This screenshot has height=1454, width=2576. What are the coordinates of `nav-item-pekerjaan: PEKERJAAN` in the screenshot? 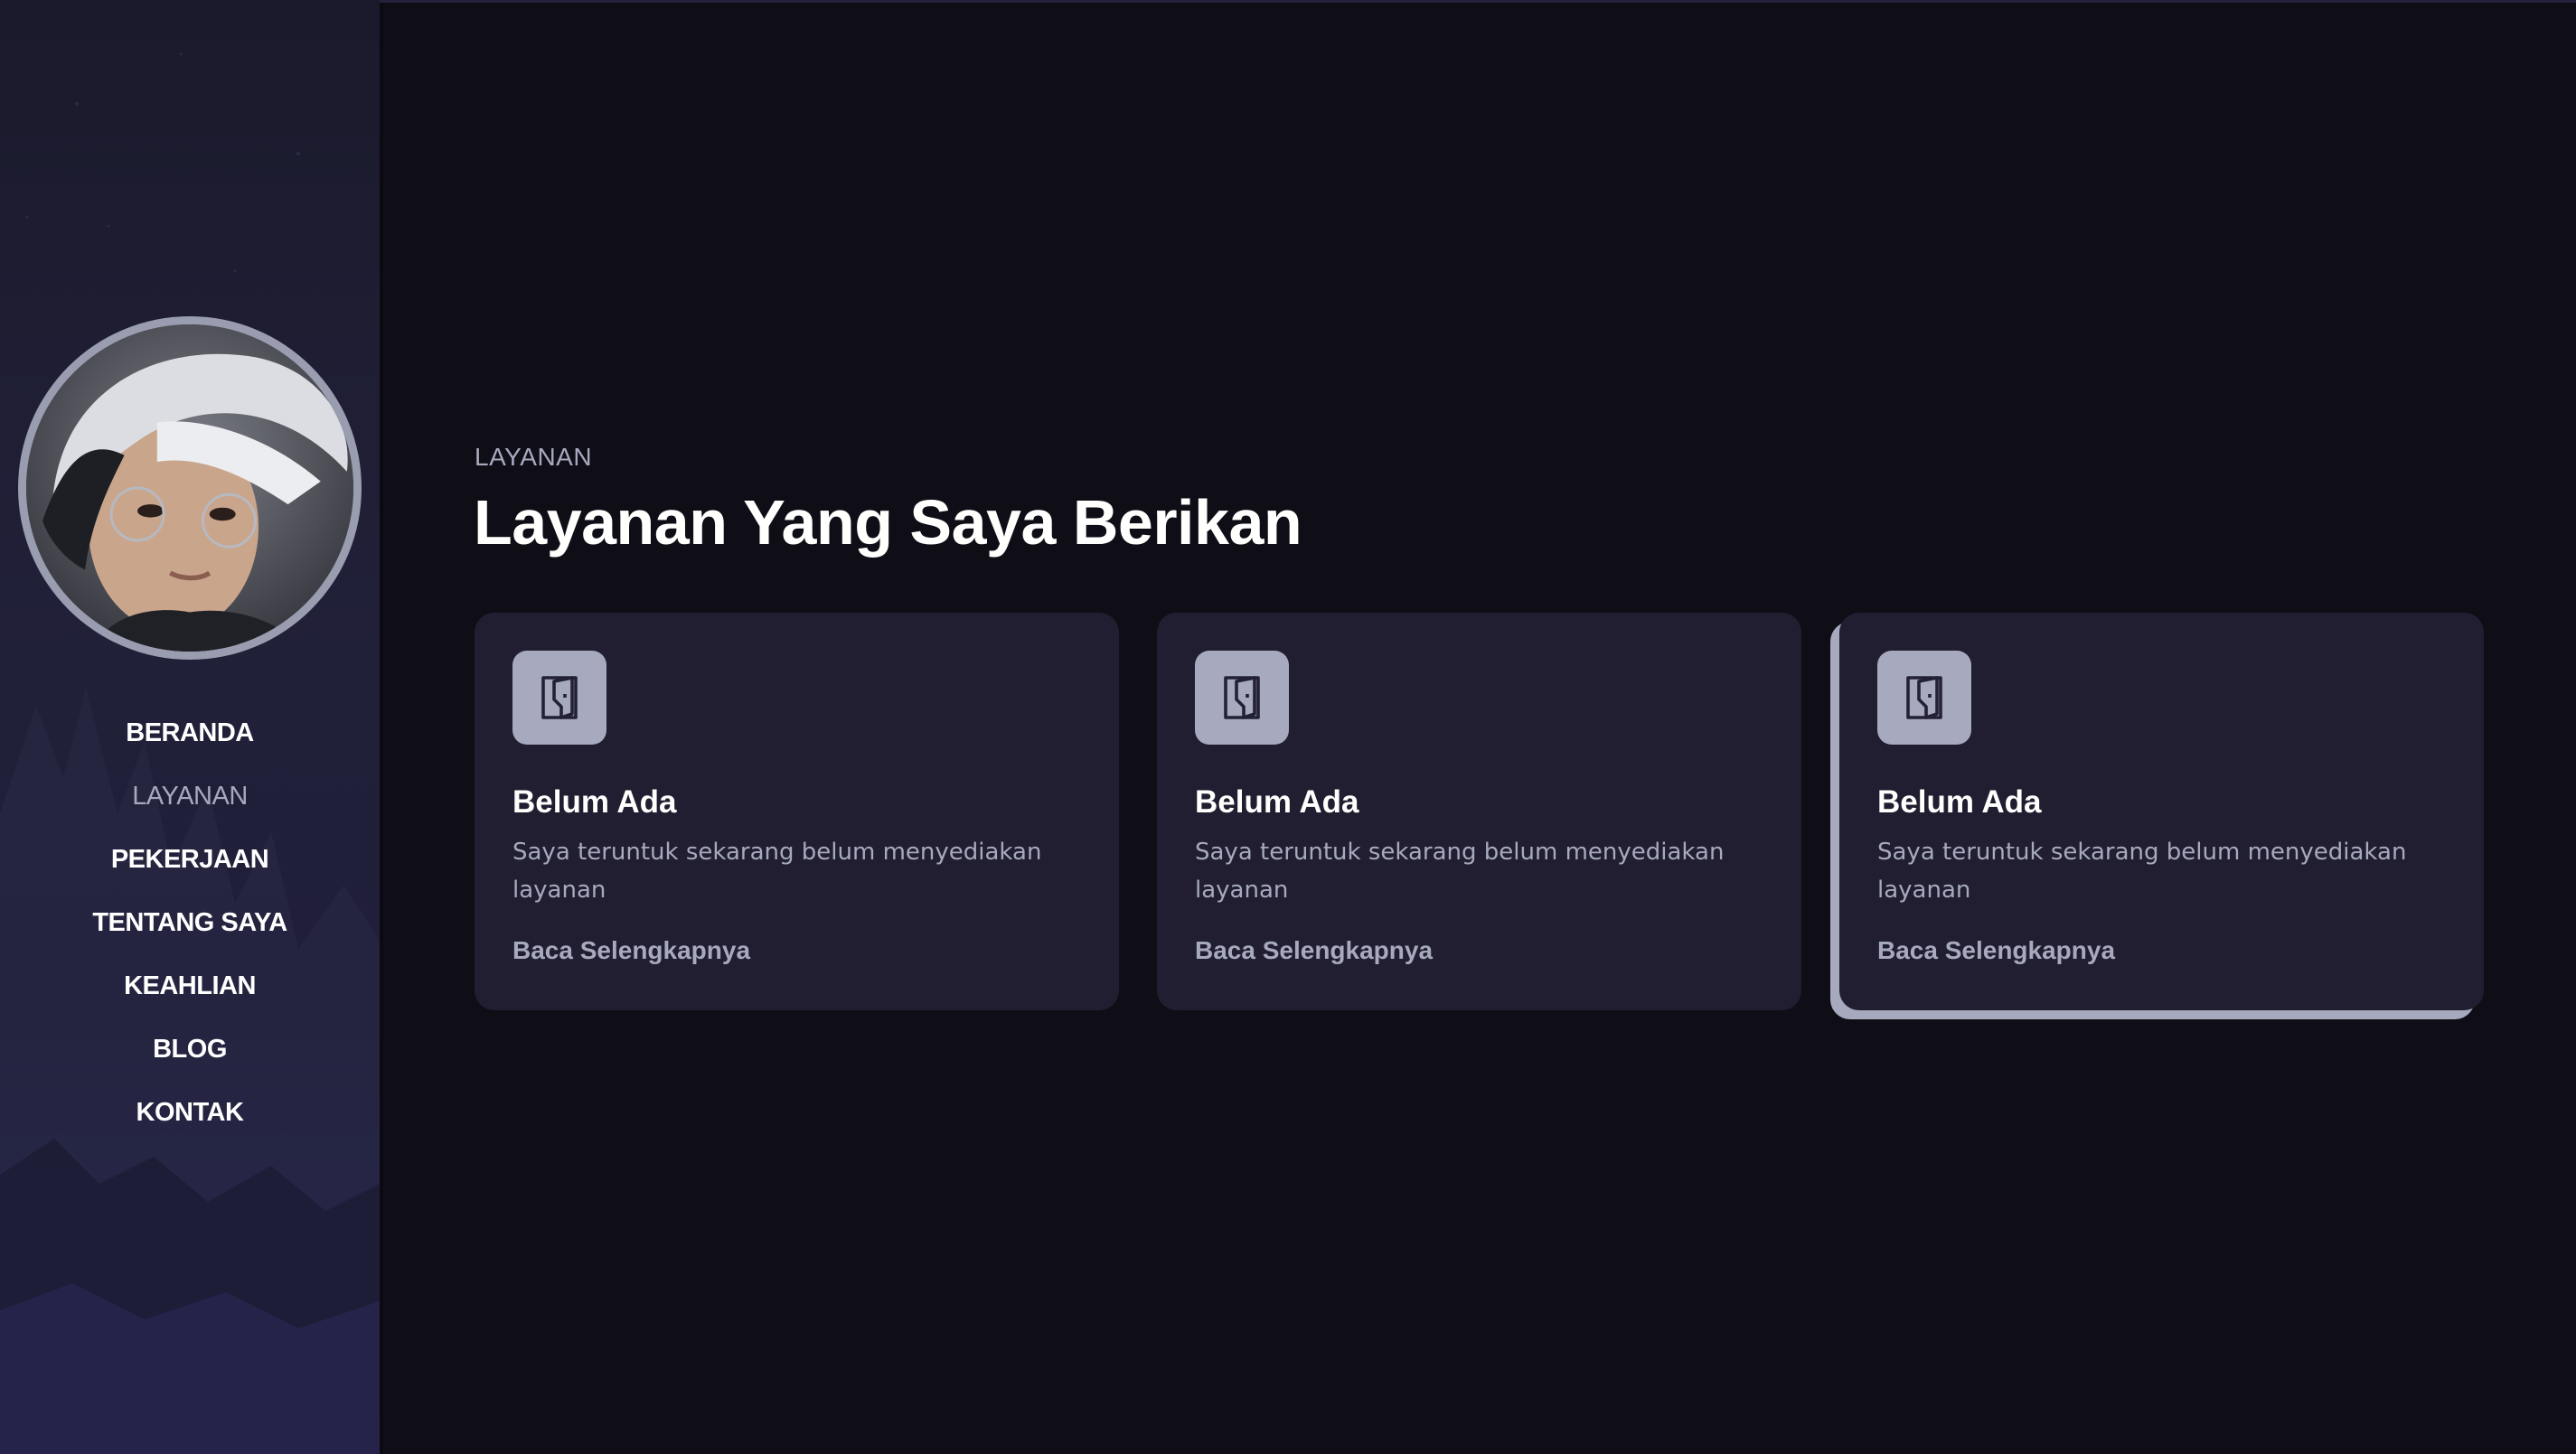 It's located at (190, 869).